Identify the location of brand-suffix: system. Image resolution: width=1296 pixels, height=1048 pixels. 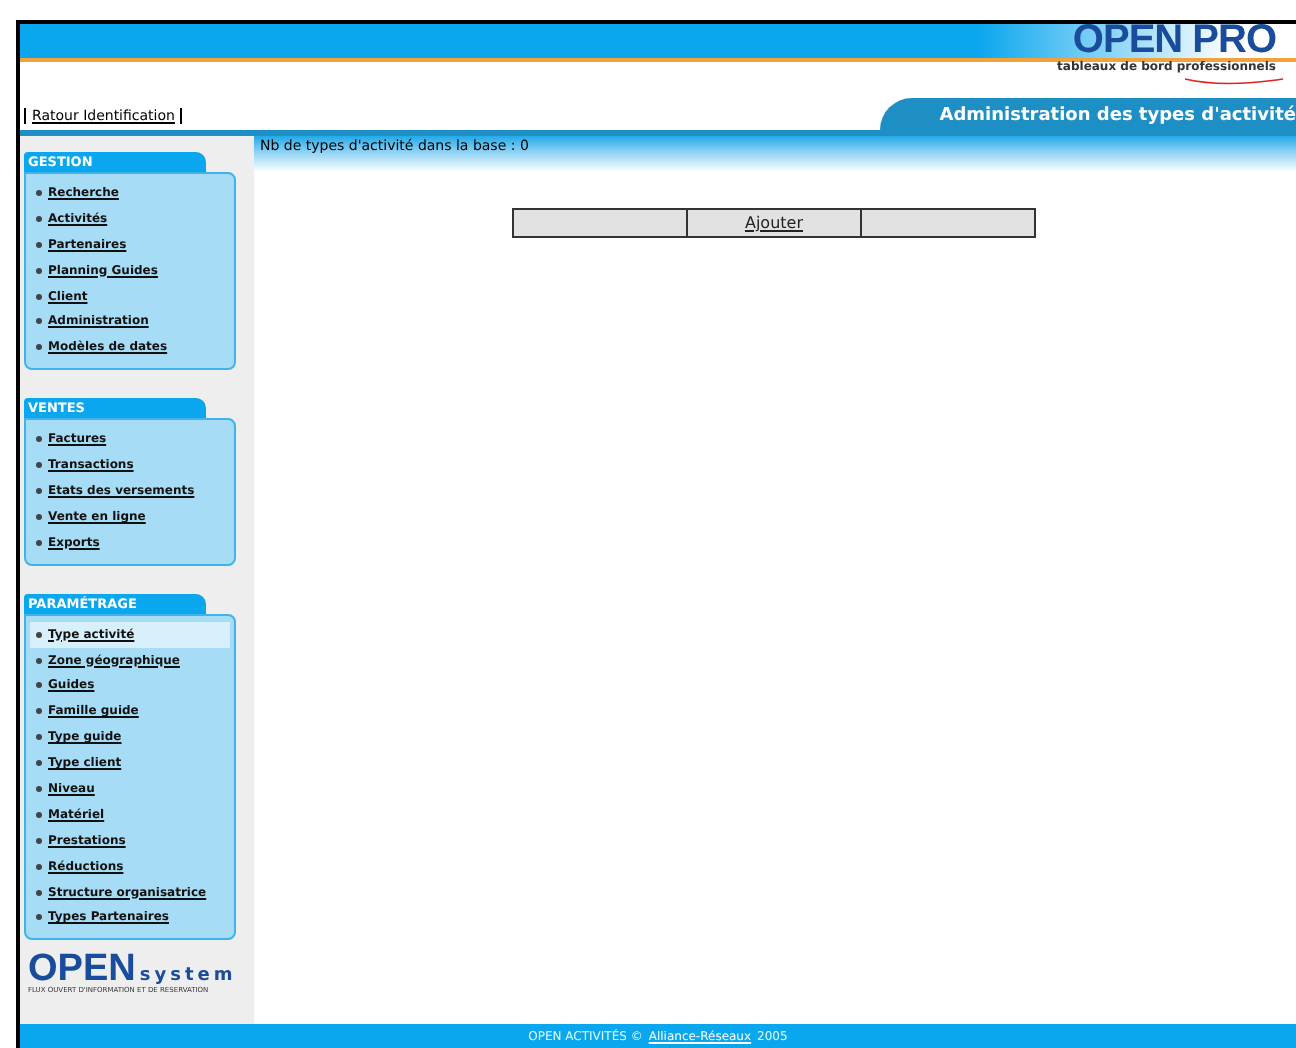
(188, 976).